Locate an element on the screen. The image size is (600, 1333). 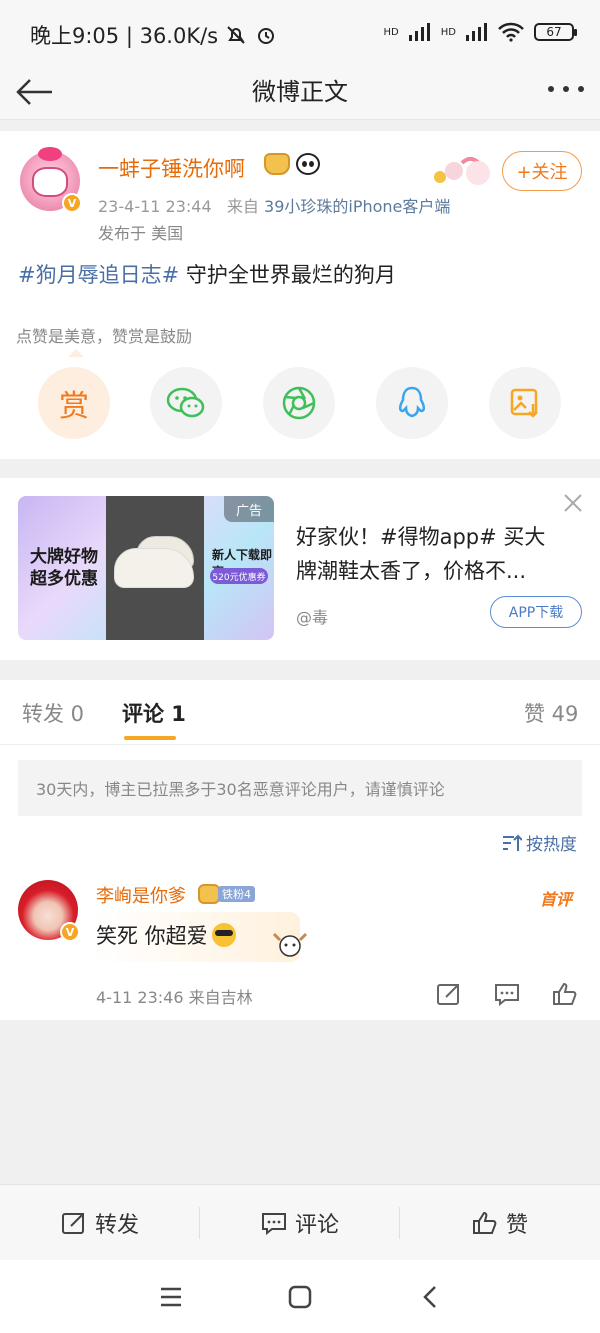
comment-body: 笑死 你超爱 is located at coordinates (152, 936).